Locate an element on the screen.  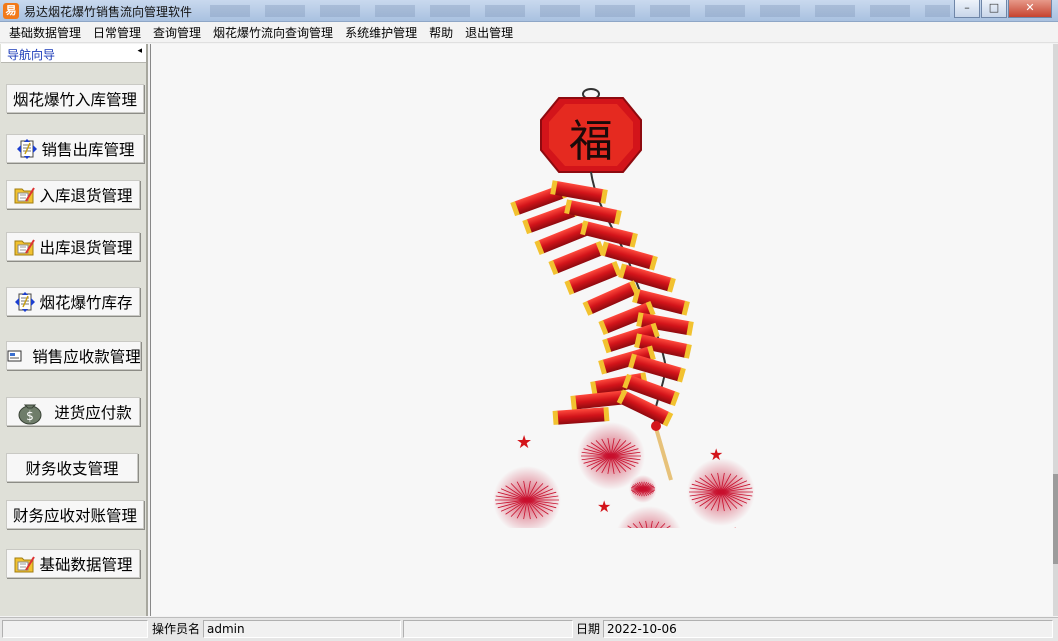
menu-query: 查询管理 is located at coordinates (177, 33).